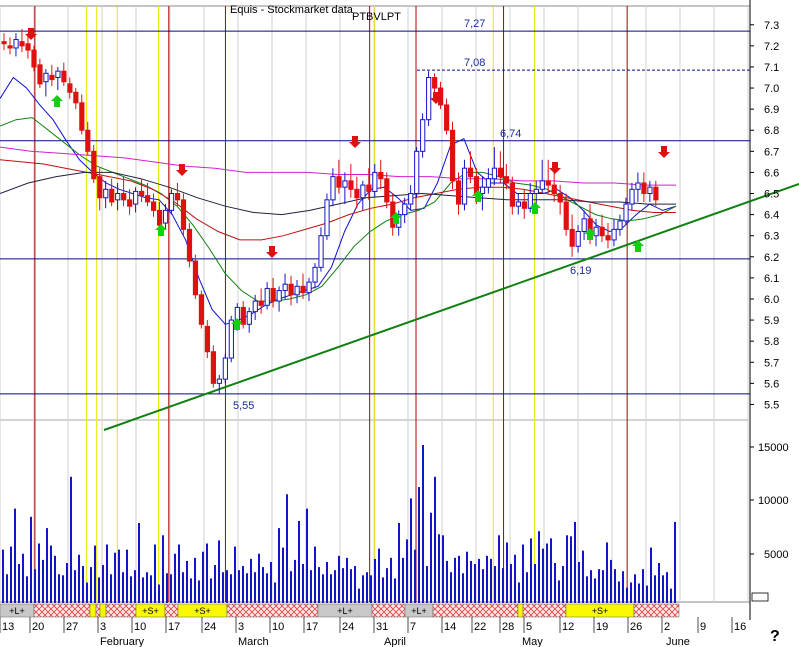 This screenshot has height=647, width=799. I want to click on price-tick-label: 6.7, so click(771, 152).